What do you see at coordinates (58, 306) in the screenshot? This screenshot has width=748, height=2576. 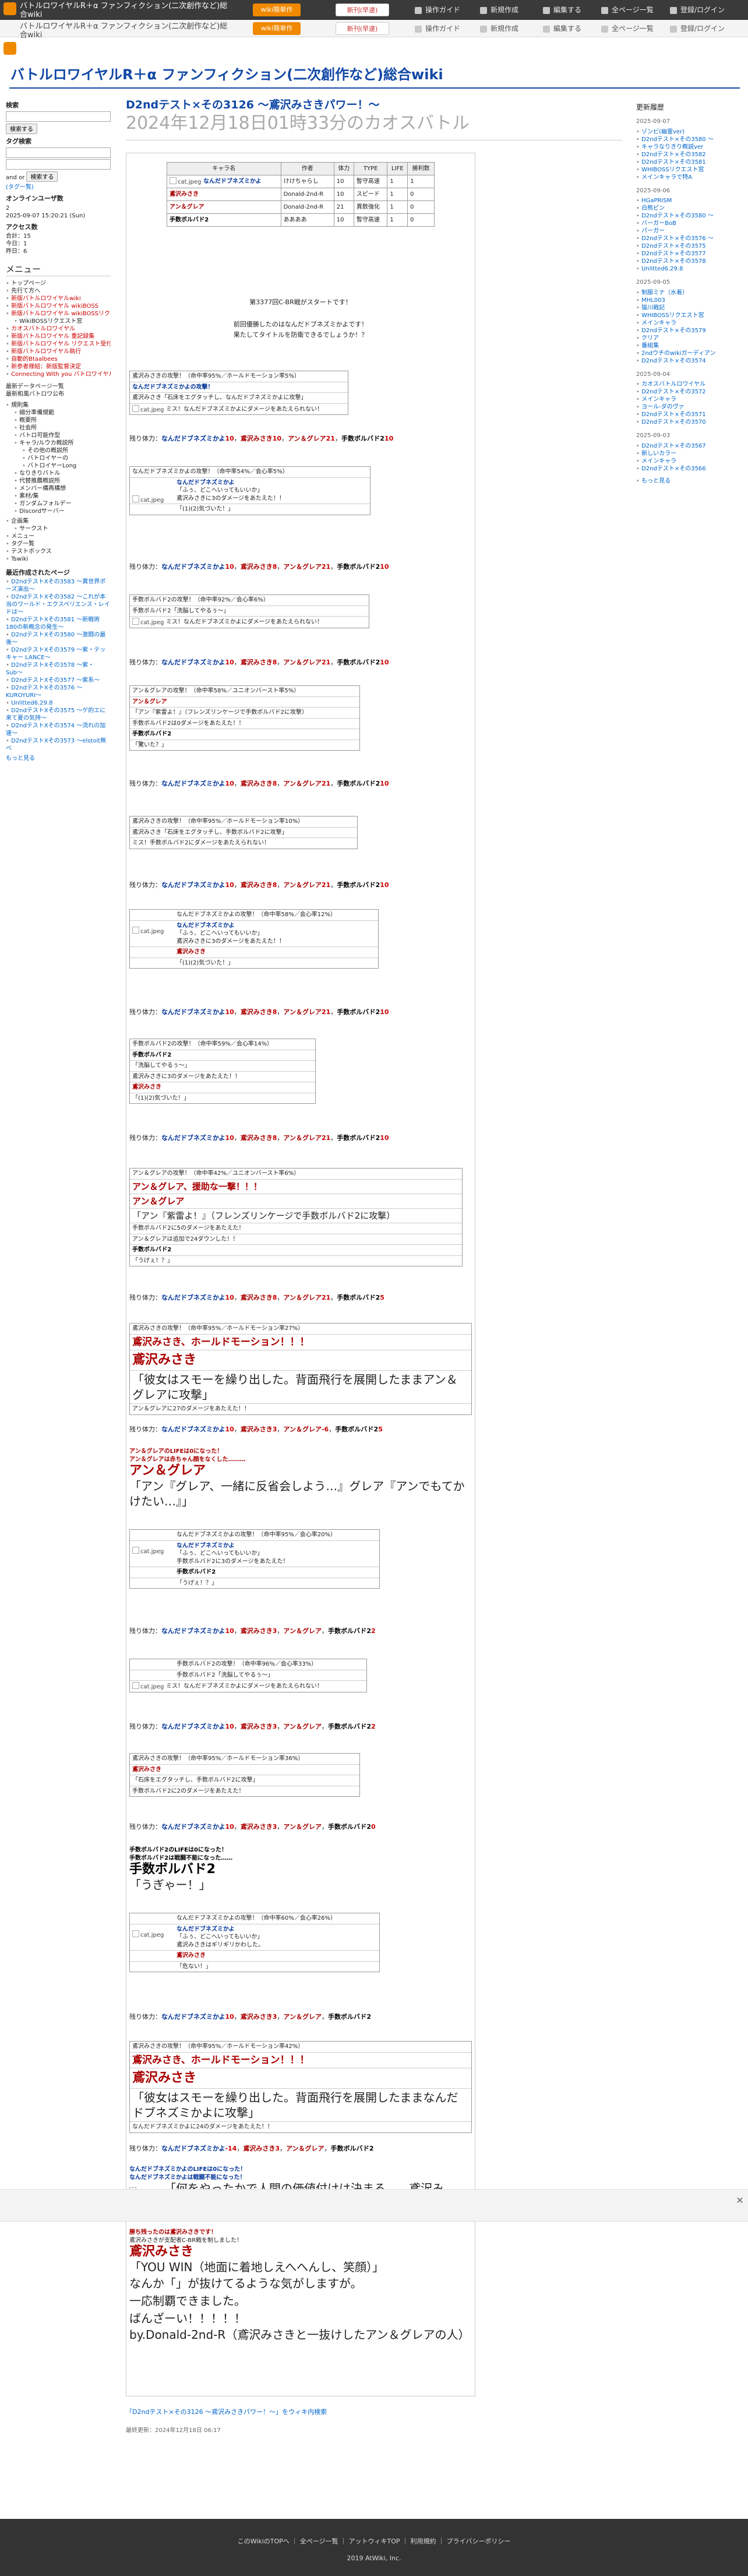 I see `menu-item: 新版バトルロワイヤル wikiBOSS` at bounding box center [58, 306].